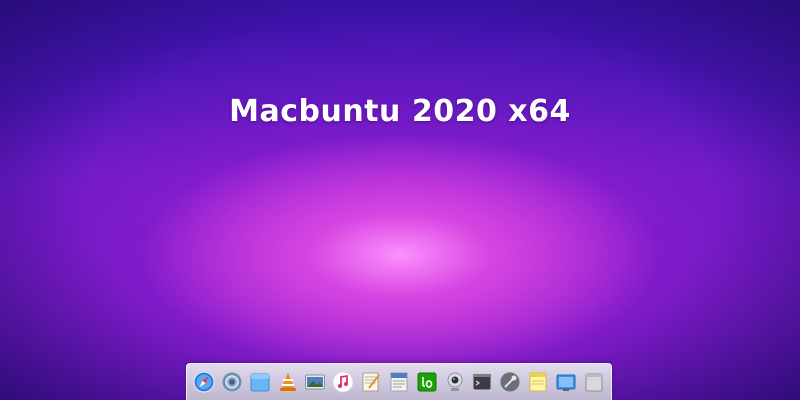 The height and width of the screenshot is (400, 800). I want to click on music-icon, so click(343, 382).